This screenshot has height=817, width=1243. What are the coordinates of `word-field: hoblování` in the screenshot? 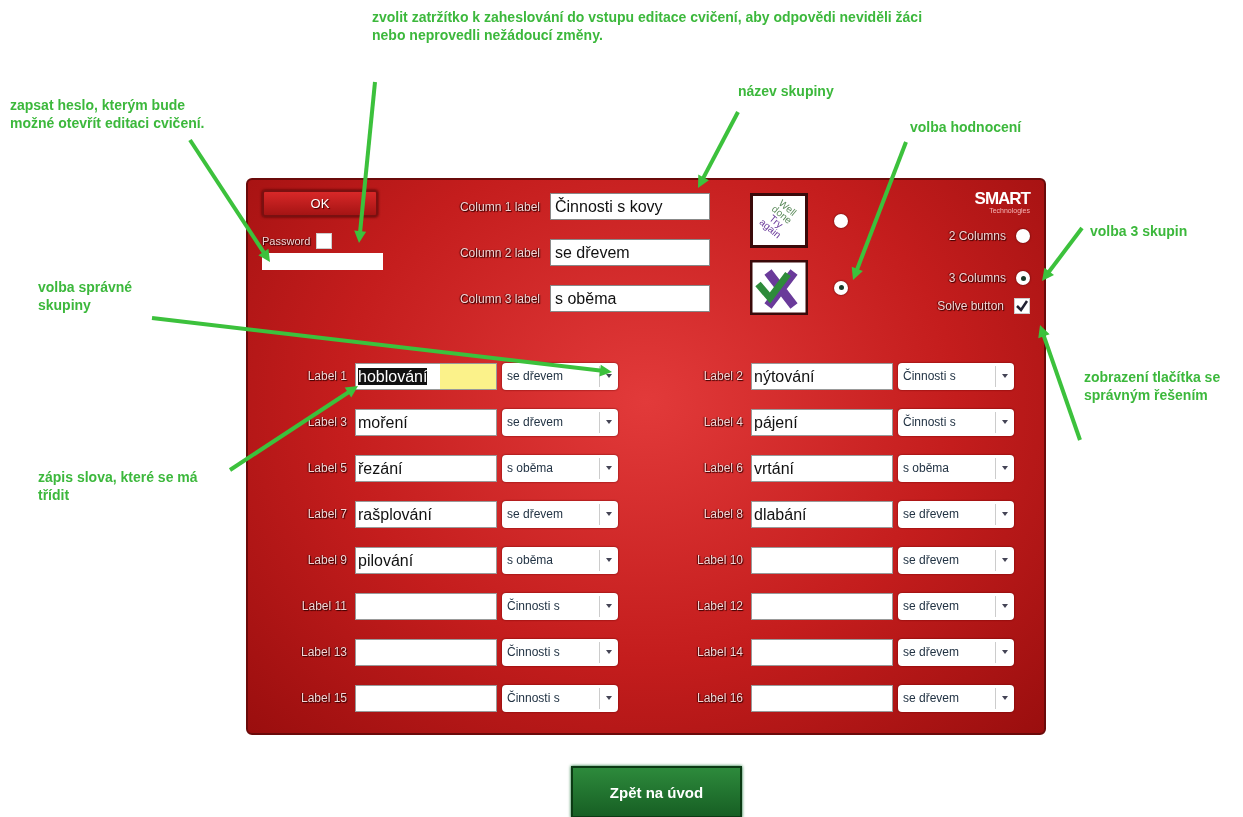 It's located at (426, 376).